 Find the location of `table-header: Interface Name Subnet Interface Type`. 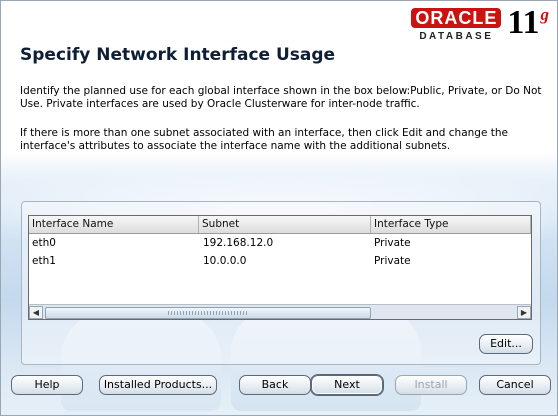

table-header: Interface Name Subnet Interface Type is located at coordinates (280, 225).